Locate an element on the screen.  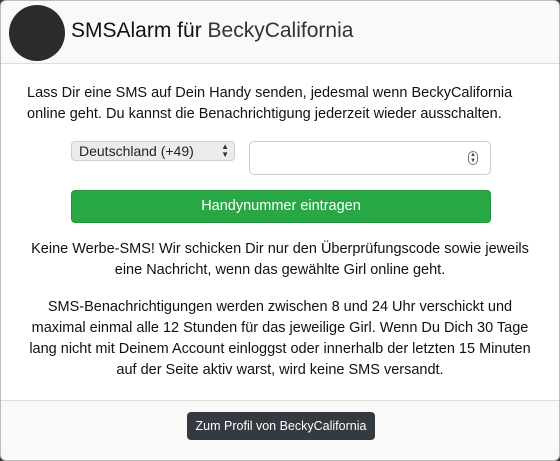
modal-footer: Zum Profil von BeckyCalifornia is located at coordinates (280, 430).